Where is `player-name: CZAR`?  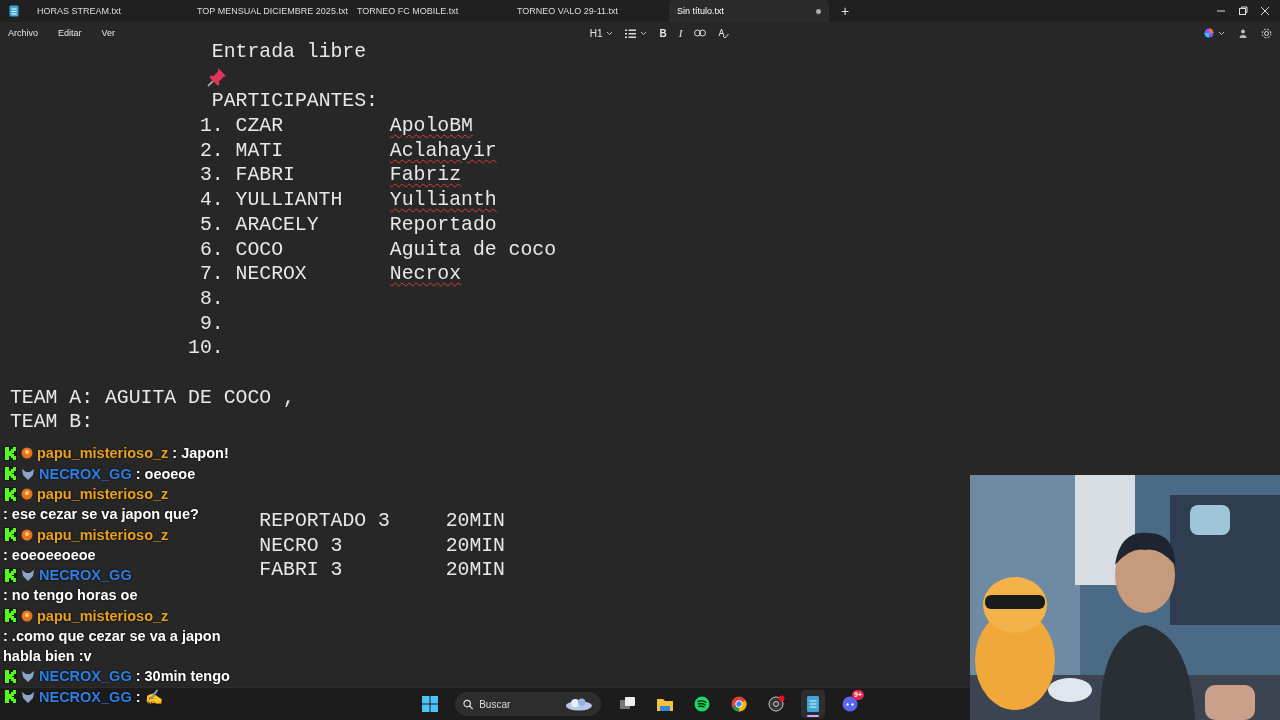
player-name: CZAR is located at coordinates (259, 126).